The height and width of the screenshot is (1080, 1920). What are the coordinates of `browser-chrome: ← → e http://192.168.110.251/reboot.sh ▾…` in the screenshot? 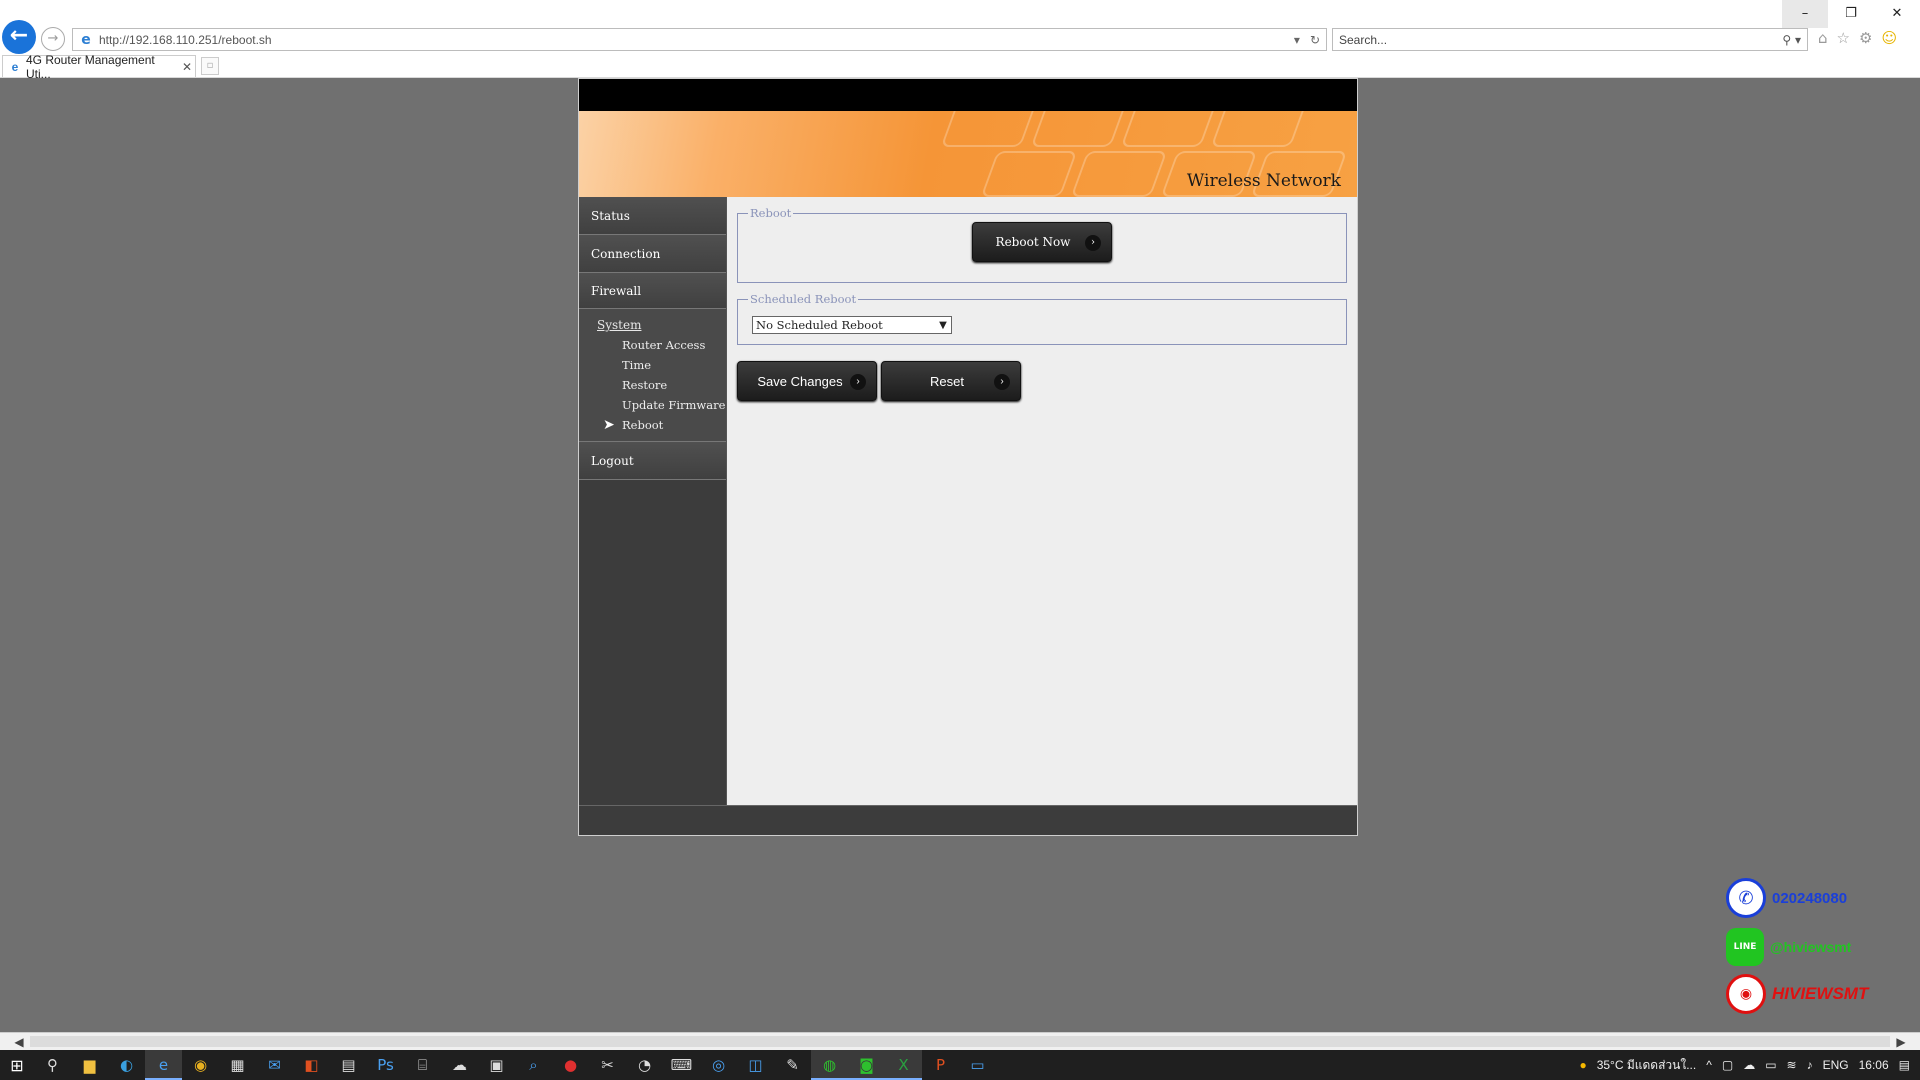 It's located at (960, 40).